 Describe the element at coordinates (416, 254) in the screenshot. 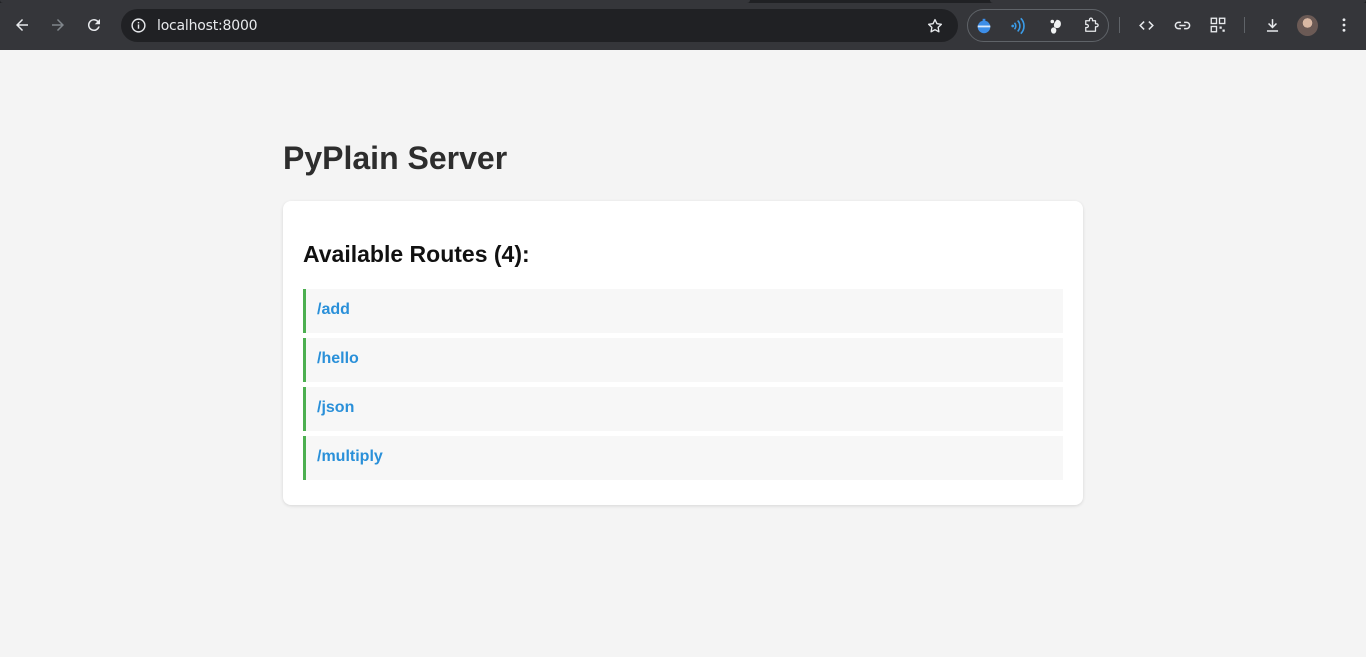

I see `routes-heading: Available Routes (4):` at that location.